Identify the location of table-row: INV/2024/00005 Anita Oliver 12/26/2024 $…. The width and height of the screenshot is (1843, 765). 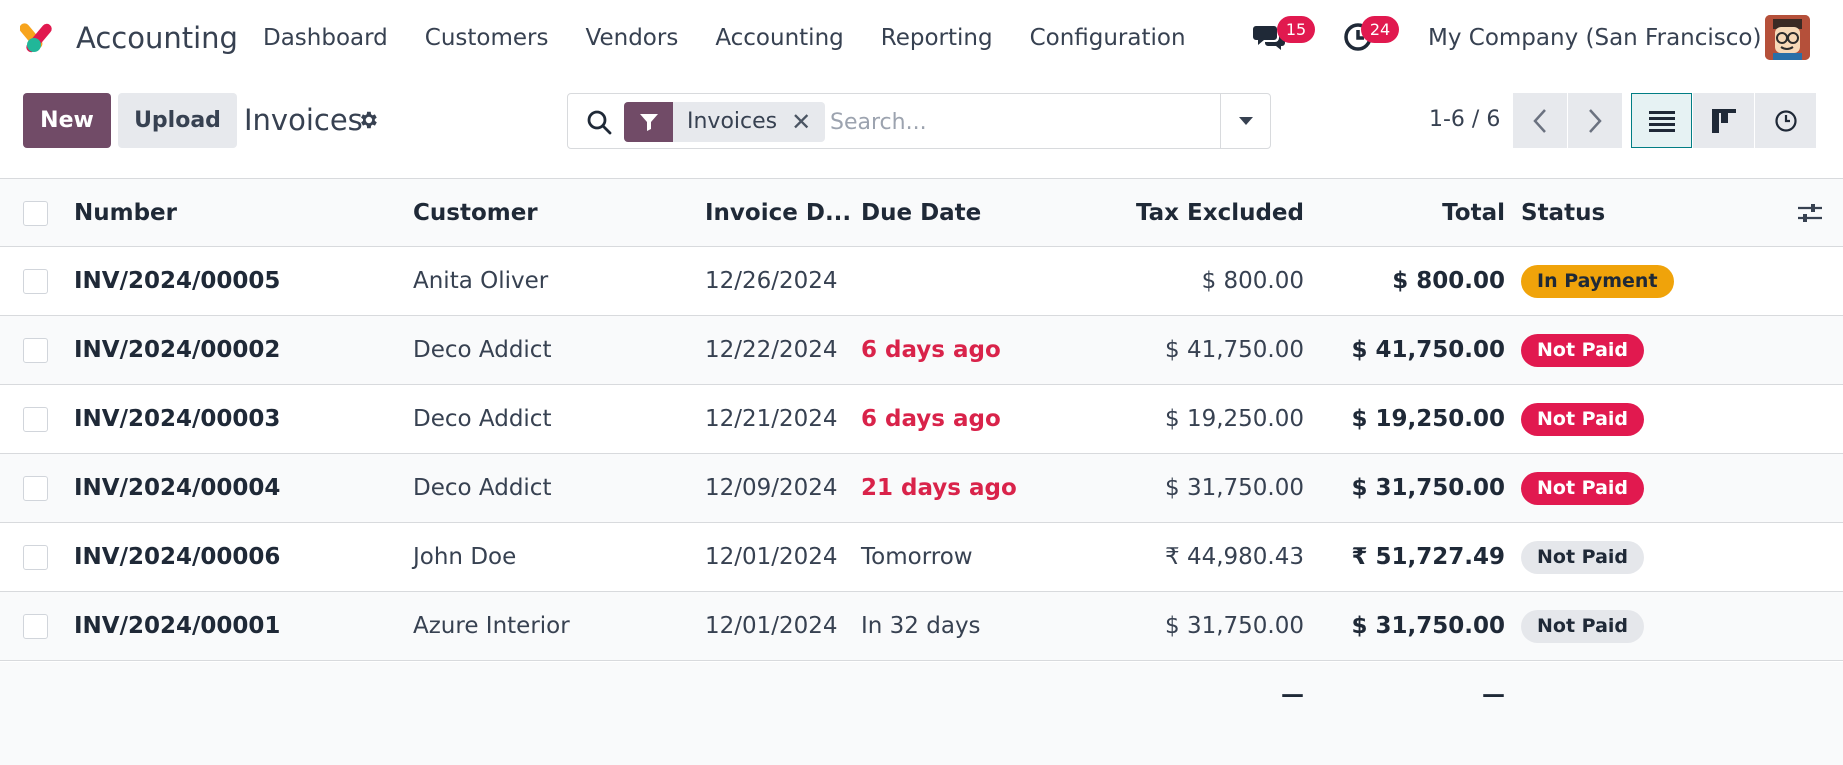
(921, 281).